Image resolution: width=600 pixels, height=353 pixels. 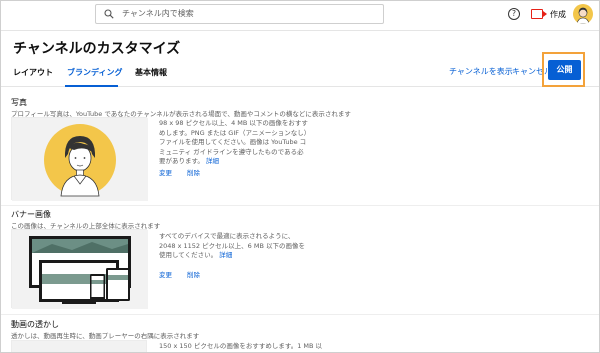 I want to click on search-placeholder: チャンネル内で検索, so click(x=158, y=13).